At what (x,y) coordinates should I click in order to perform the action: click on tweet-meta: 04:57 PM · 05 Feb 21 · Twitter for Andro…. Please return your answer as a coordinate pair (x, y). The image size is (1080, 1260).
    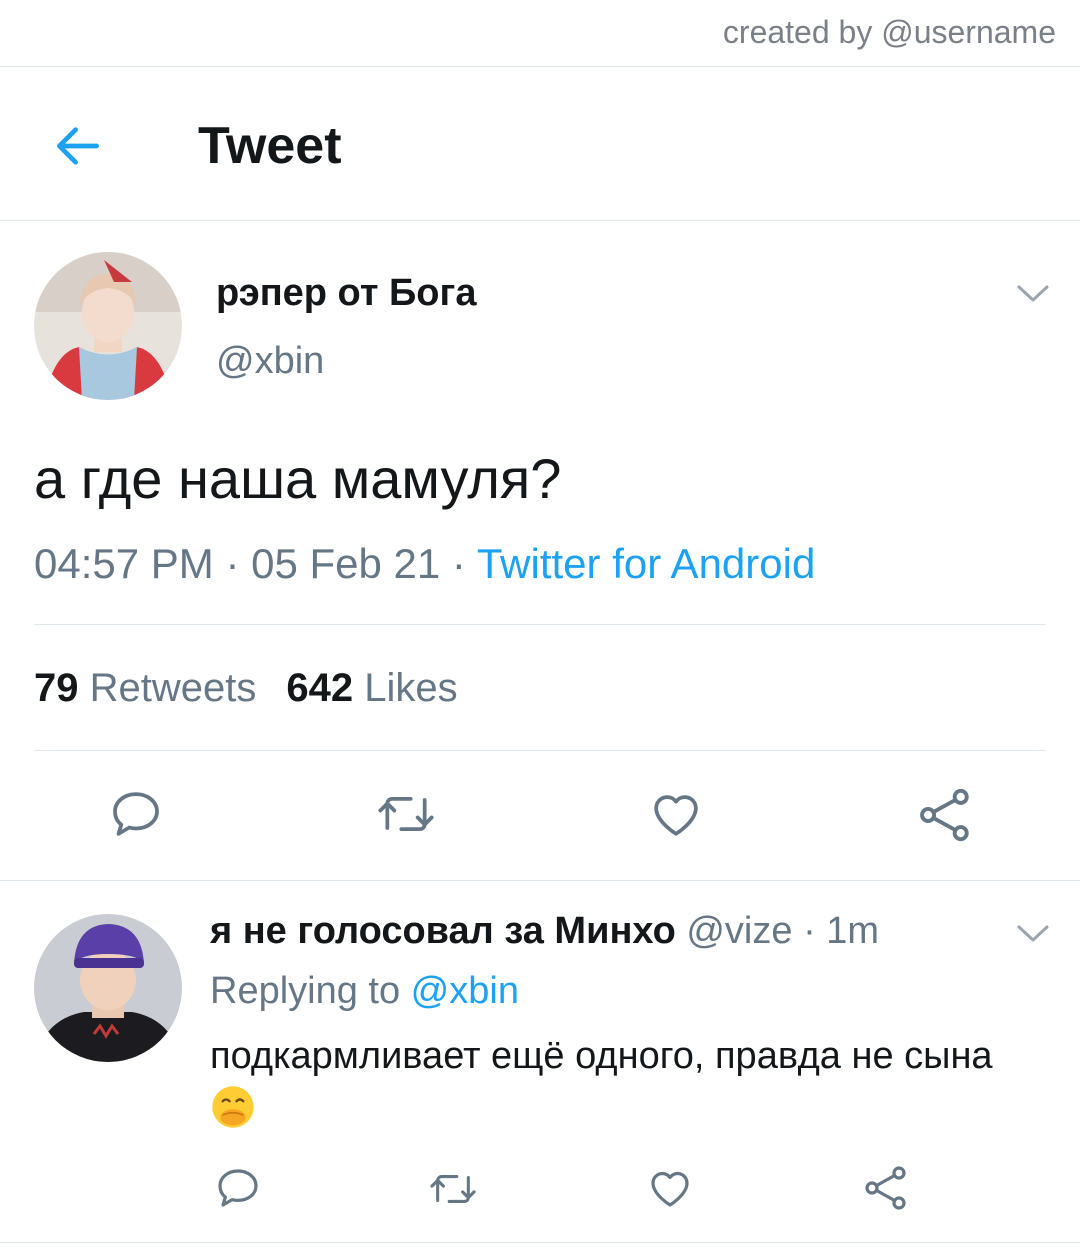
    Looking at the image, I should click on (424, 564).